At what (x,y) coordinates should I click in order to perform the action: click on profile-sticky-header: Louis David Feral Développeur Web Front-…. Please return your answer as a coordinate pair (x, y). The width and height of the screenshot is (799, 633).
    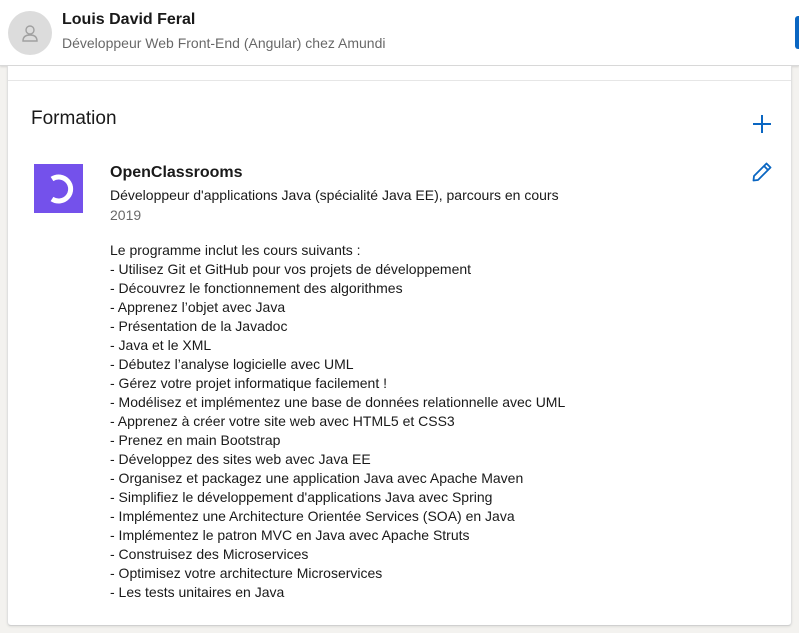
    Looking at the image, I should click on (399, 33).